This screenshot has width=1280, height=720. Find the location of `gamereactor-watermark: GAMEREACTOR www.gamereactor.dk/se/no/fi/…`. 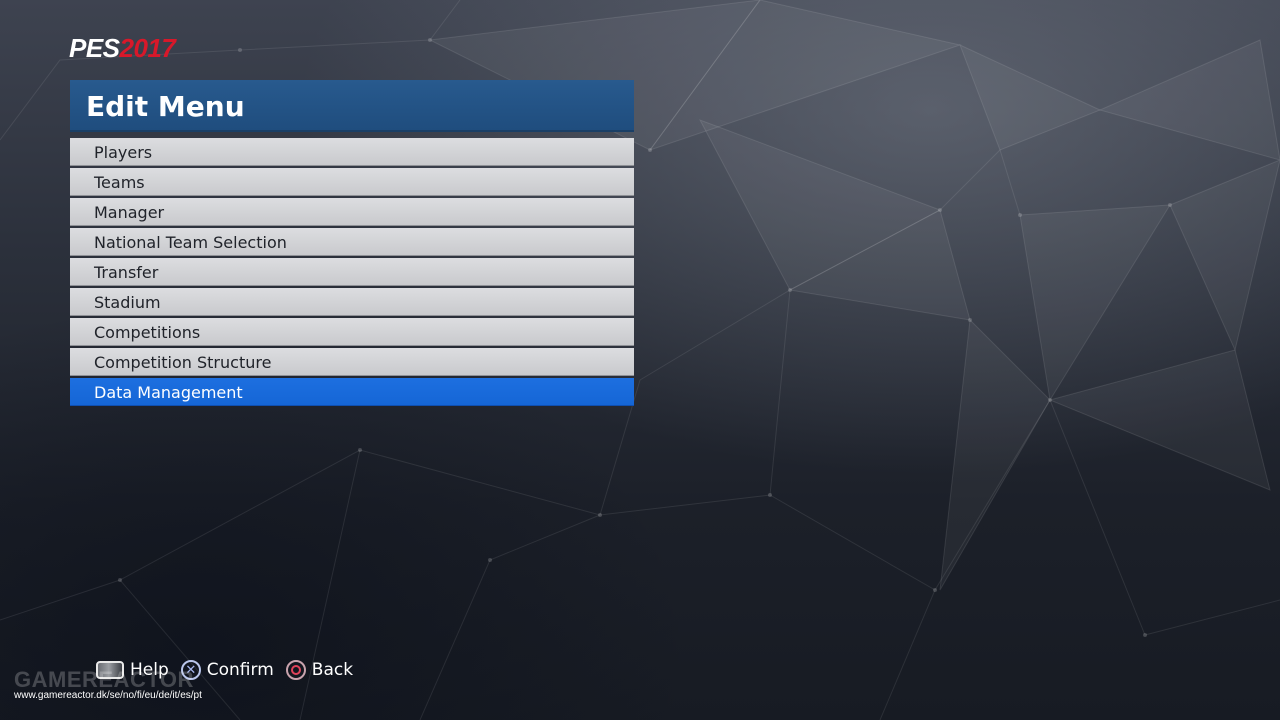

gamereactor-watermark: GAMEREACTOR www.gamereactor.dk/se/no/fi/… is located at coordinates (108, 685).